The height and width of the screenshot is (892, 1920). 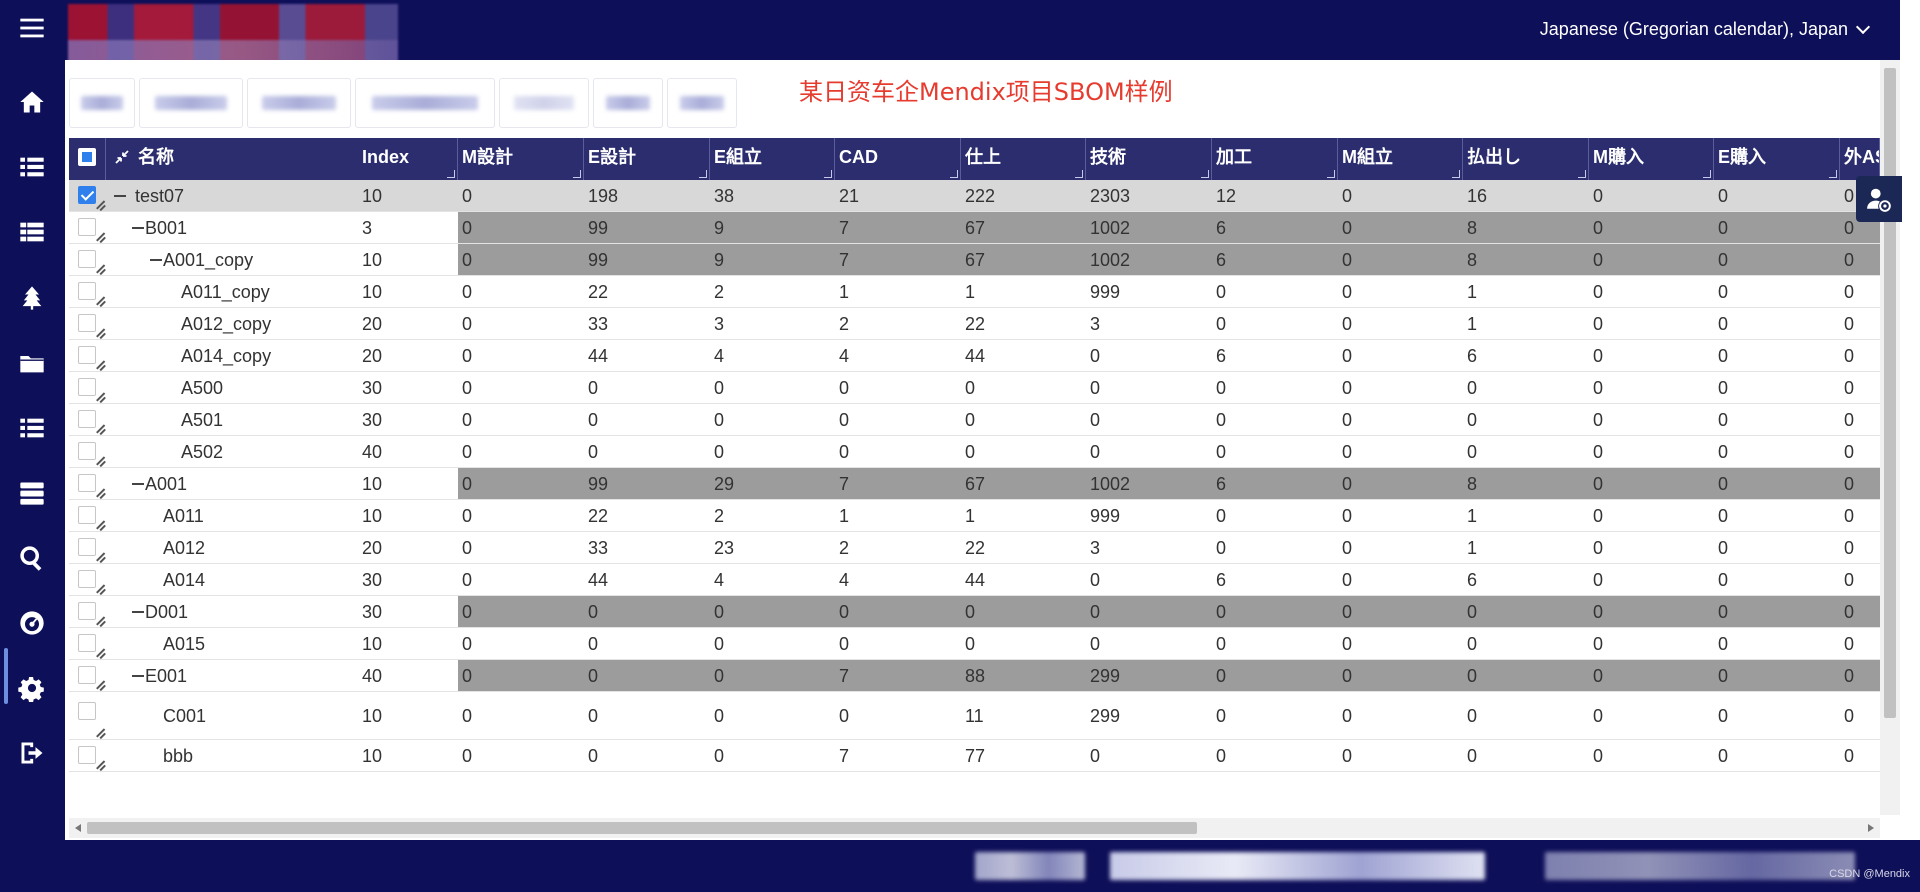 What do you see at coordinates (974, 452) in the screenshot?
I see `table-row: A502 40 0 0 0 0 0 0 0 0 0 0 0 0` at bounding box center [974, 452].